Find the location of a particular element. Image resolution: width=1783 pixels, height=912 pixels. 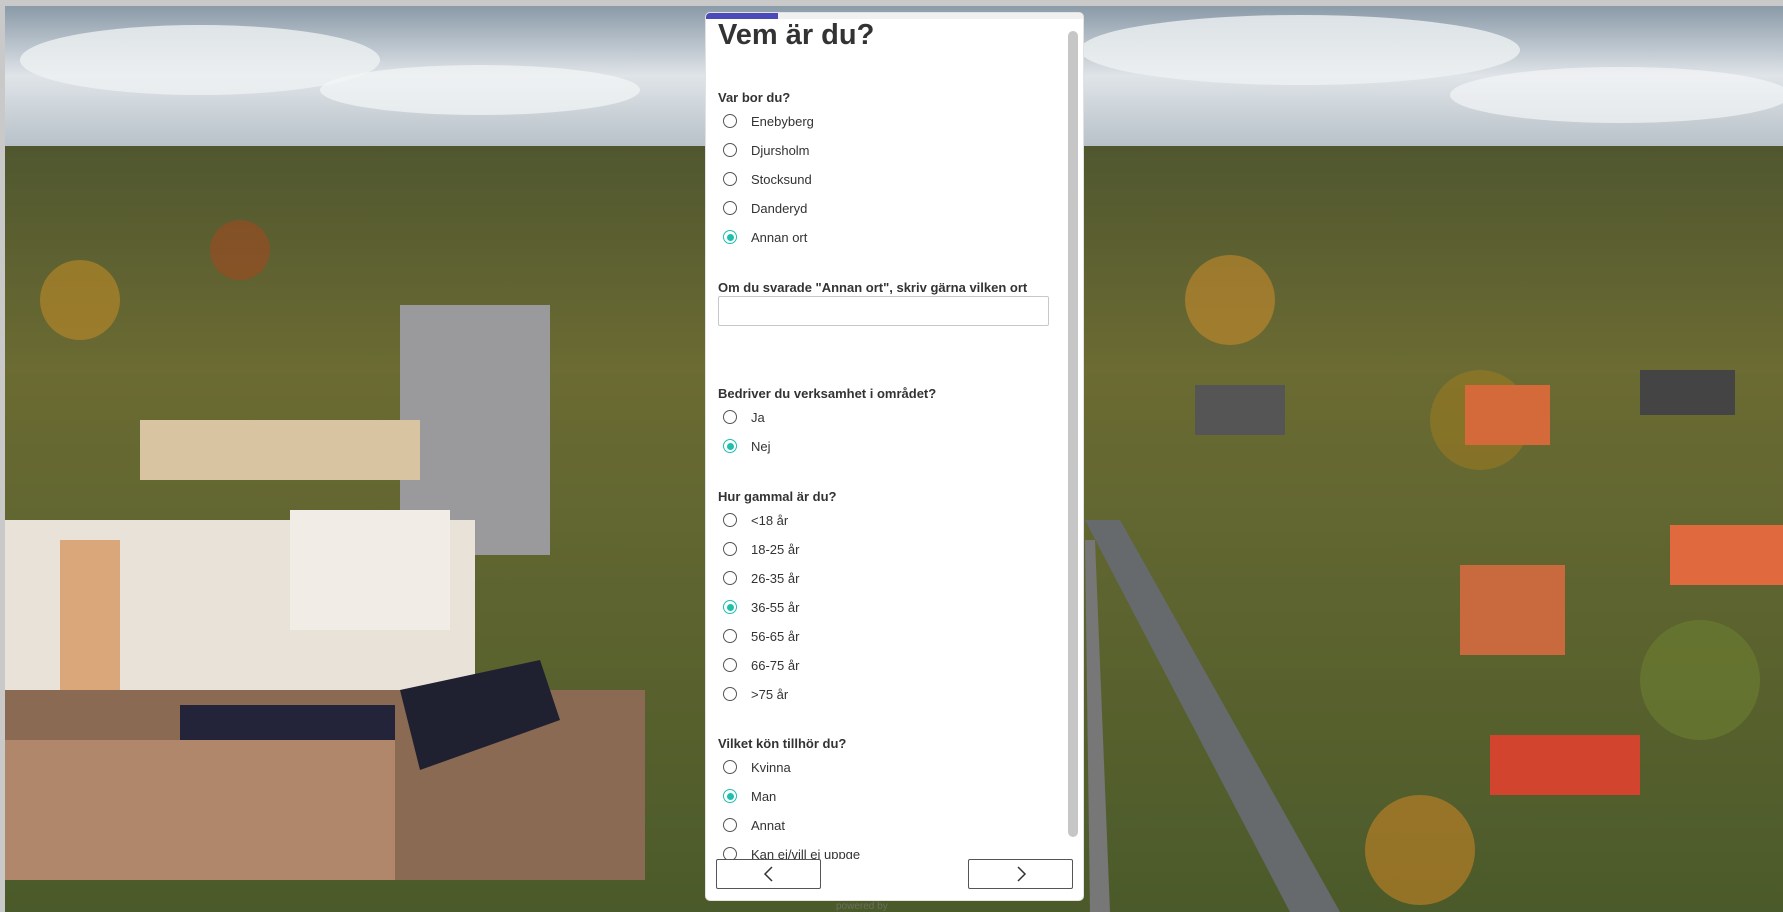

option-man: Man is located at coordinates (749, 796).